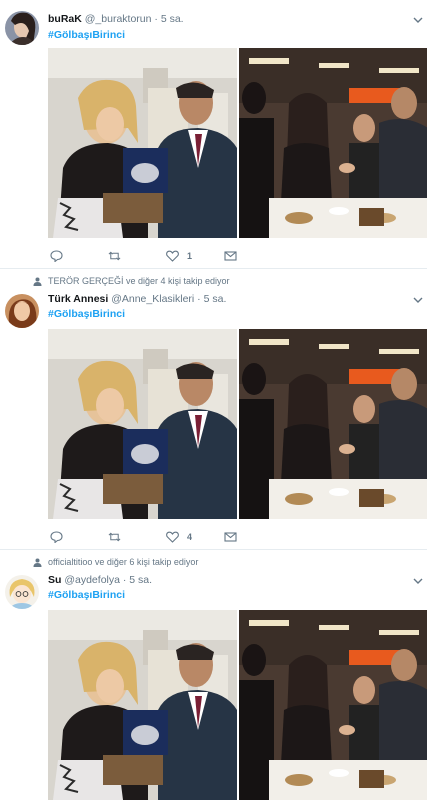  Describe the element at coordinates (152, 299) in the screenshot. I see `handle: @Anne_Klasikleri` at that location.